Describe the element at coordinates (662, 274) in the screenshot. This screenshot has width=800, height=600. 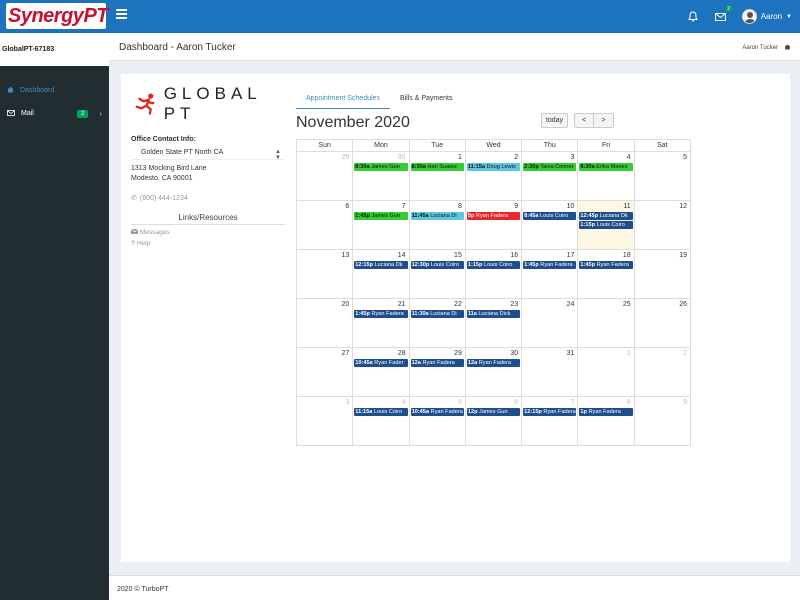
I see `day-cell: 19` at that location.